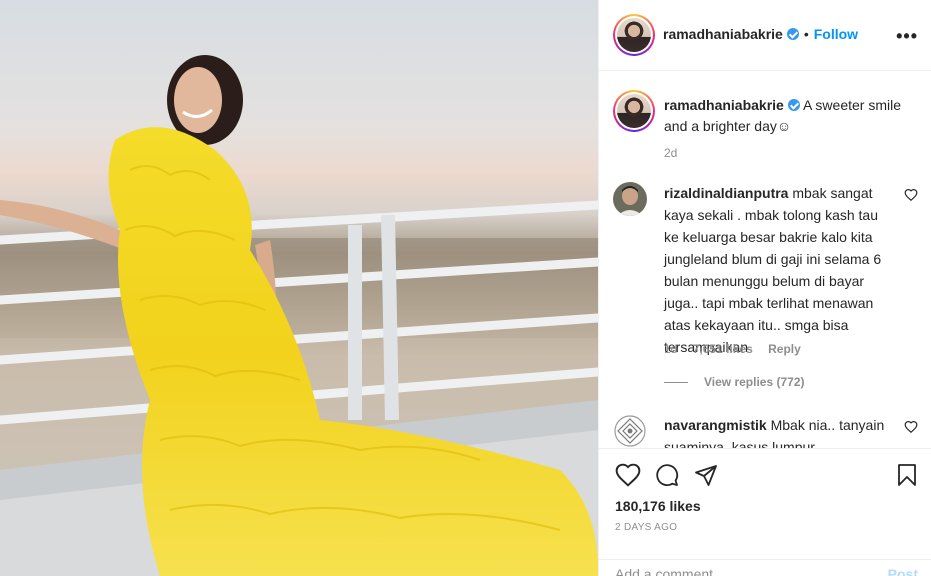 The width and height of the screenshot is (931, 576). What do you see at coordinates (784, 349) in the screenshot?
I see `reply-button: Reply` at bounding box center [784, 349].